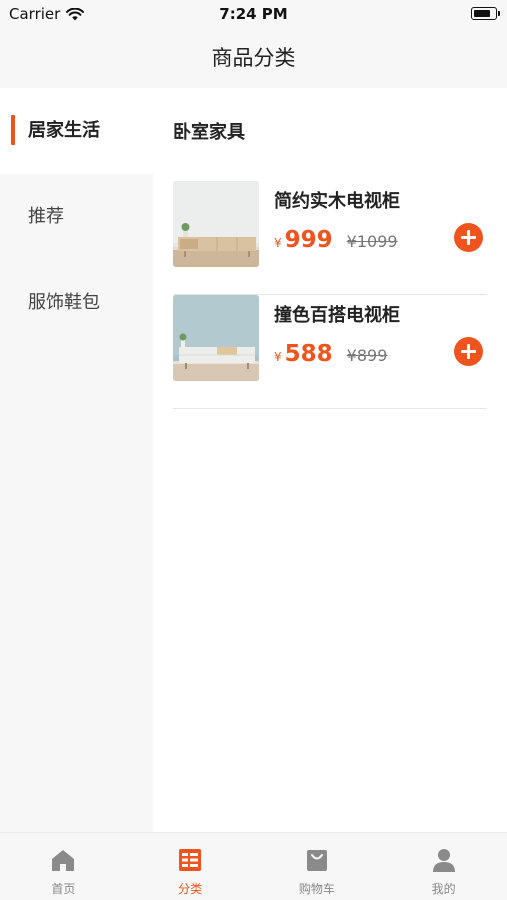 This screenshot has height=900, width=507. Describe the element at coordinates (337, 201) in the screenshot. I see `product-name: 简约实木电视柜` at that location.